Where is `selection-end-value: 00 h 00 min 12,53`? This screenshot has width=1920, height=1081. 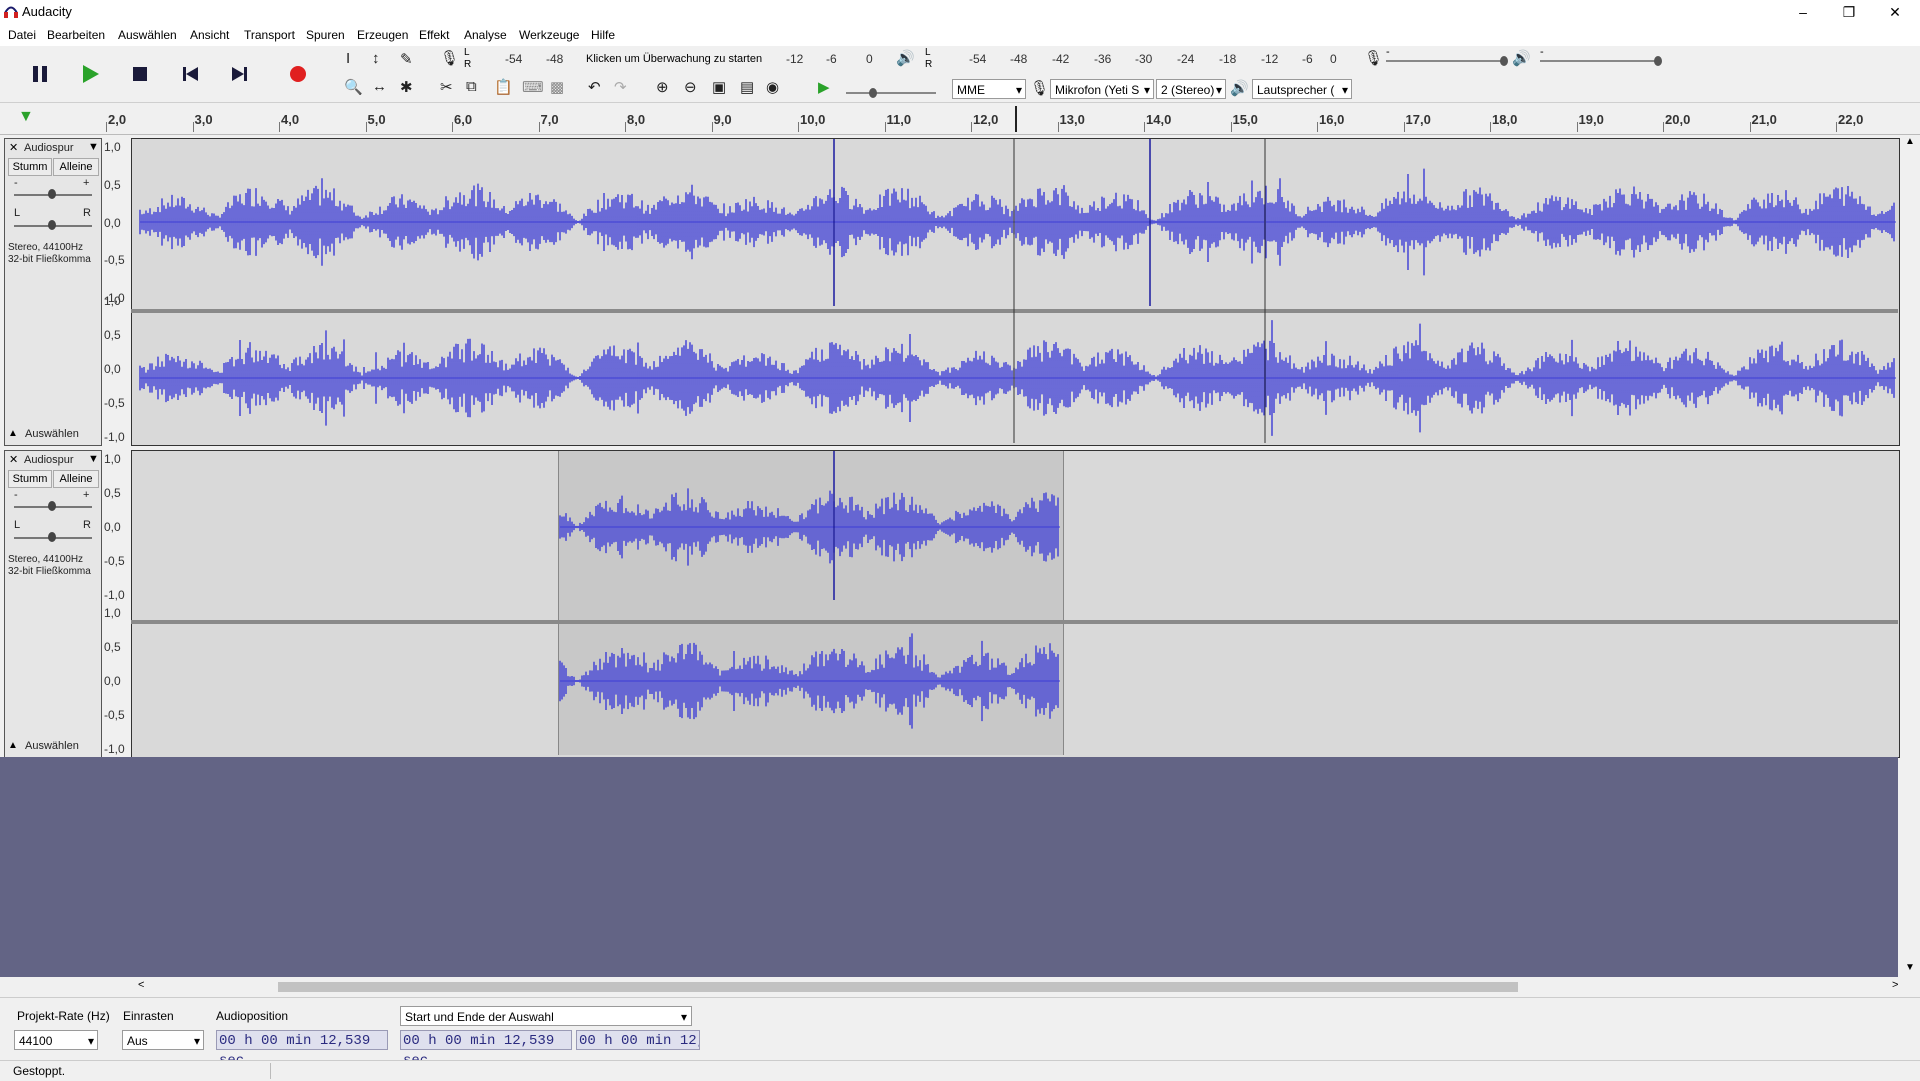
selection-end-value: 00 h 00 min 12,53 is located at coordinates (639, 1041).